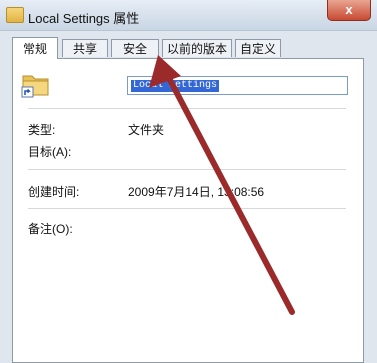 The width and height of the screenshot is (377, 363). Describe the element at coordinates (175, 86) in the screenshot. I see `folder-name-value: Local Settings` at that location.